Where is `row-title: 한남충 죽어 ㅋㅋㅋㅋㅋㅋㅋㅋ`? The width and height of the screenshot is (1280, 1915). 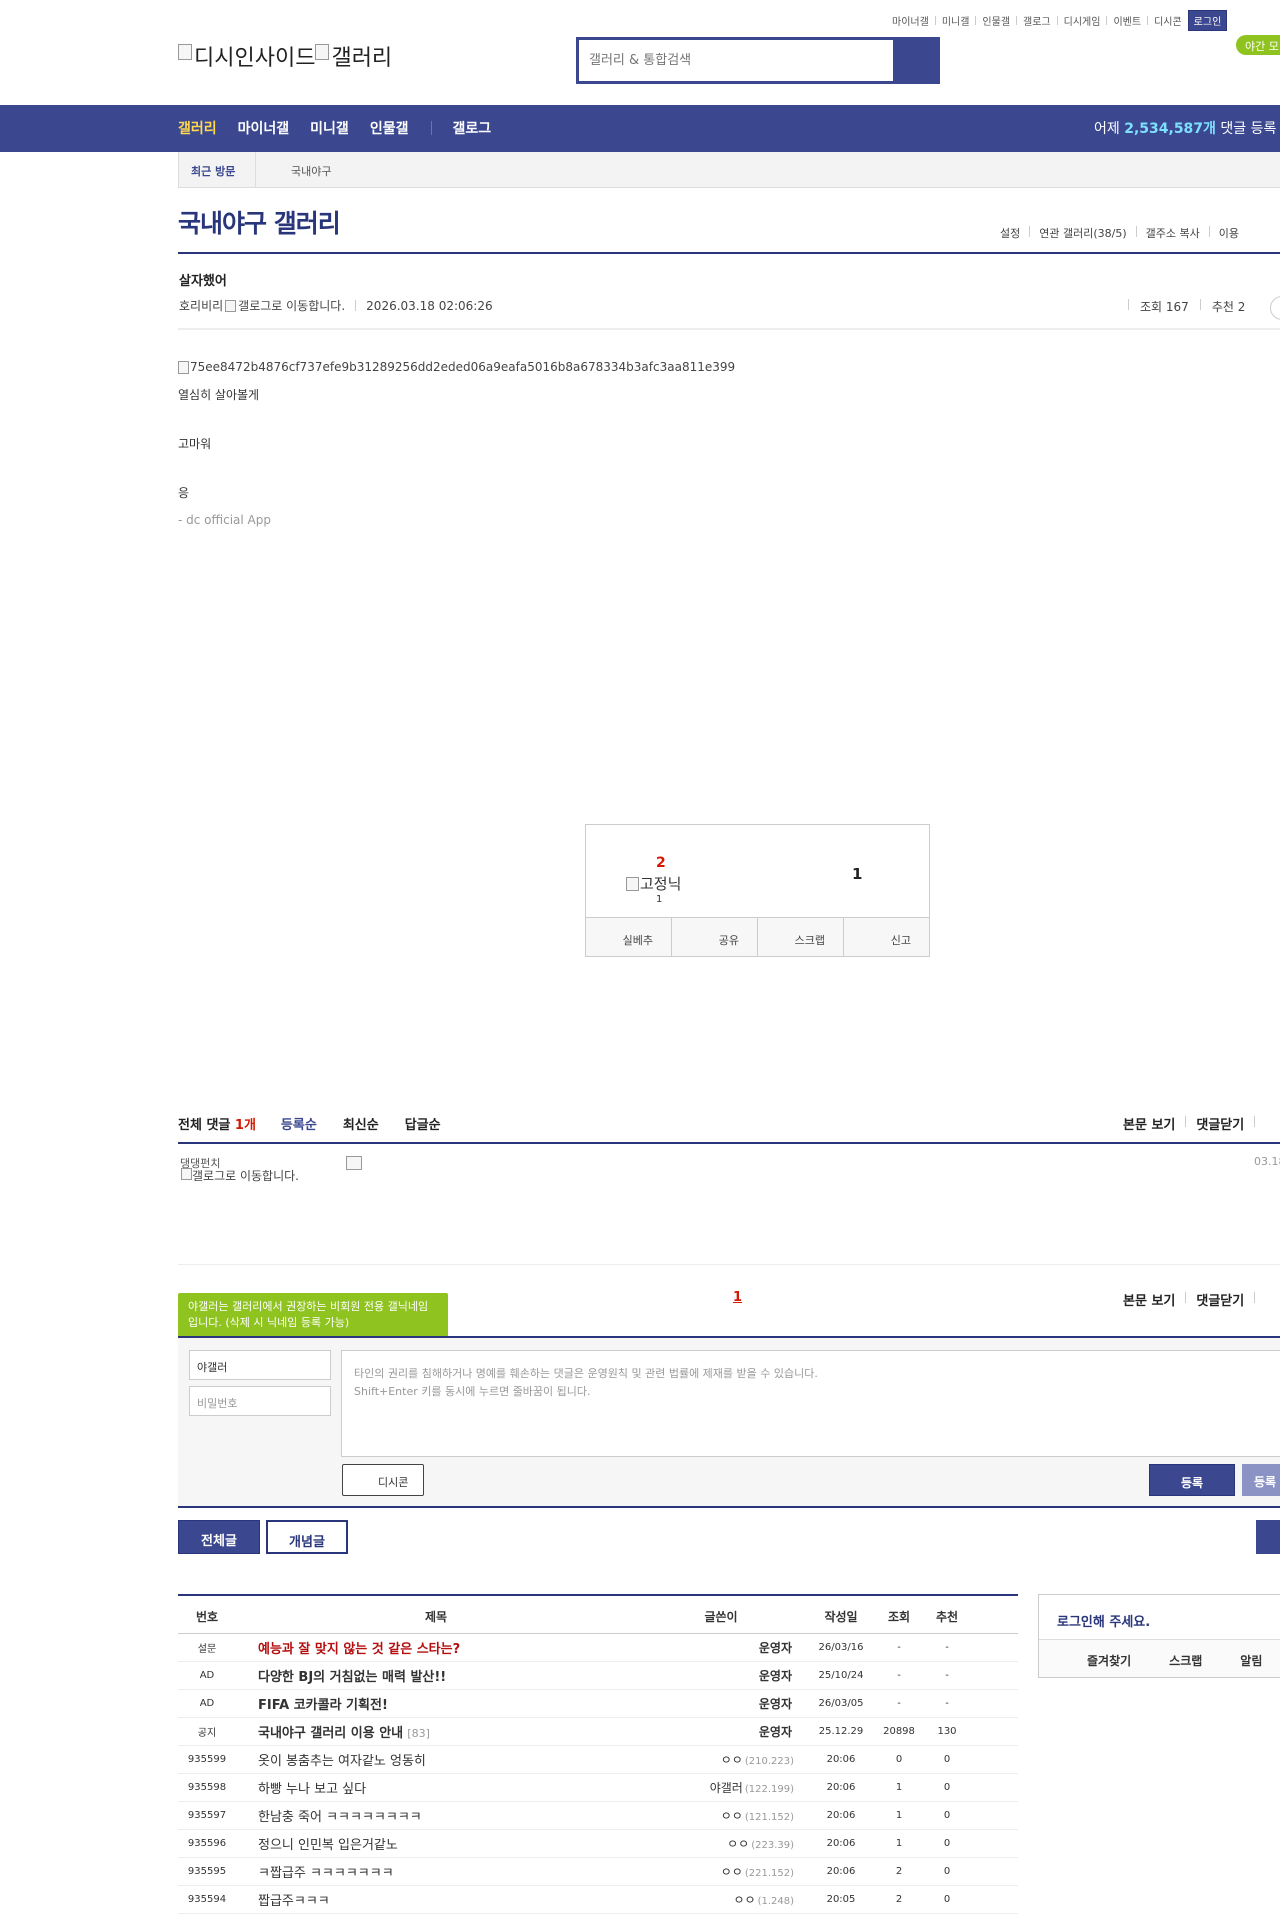
row-title: 한남충 죽어 ㅋㅋㅋㅋㅋㅋㅋㅋ is located at coordinates (436, 1815).